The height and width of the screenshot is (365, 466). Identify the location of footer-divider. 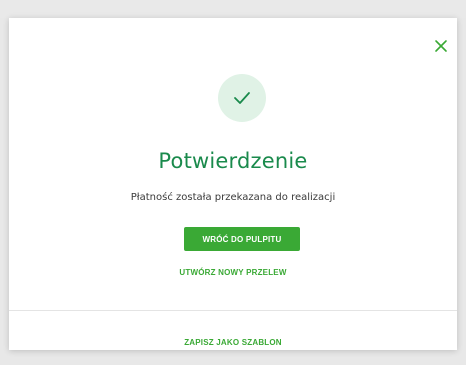
(233, 310).